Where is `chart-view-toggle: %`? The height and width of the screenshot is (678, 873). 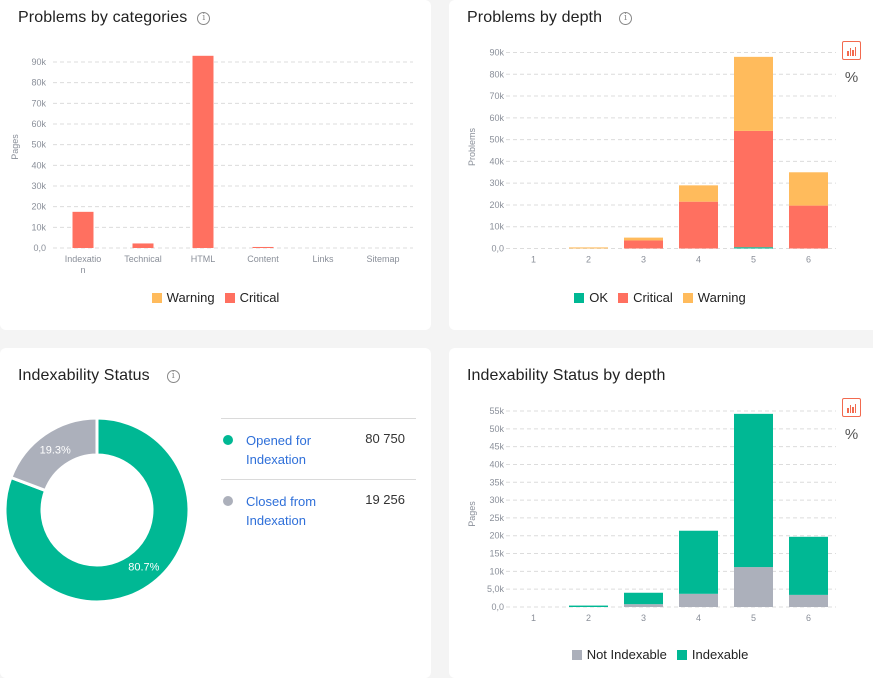 chart-view-toggle: % is located at coordinates (851, 63).